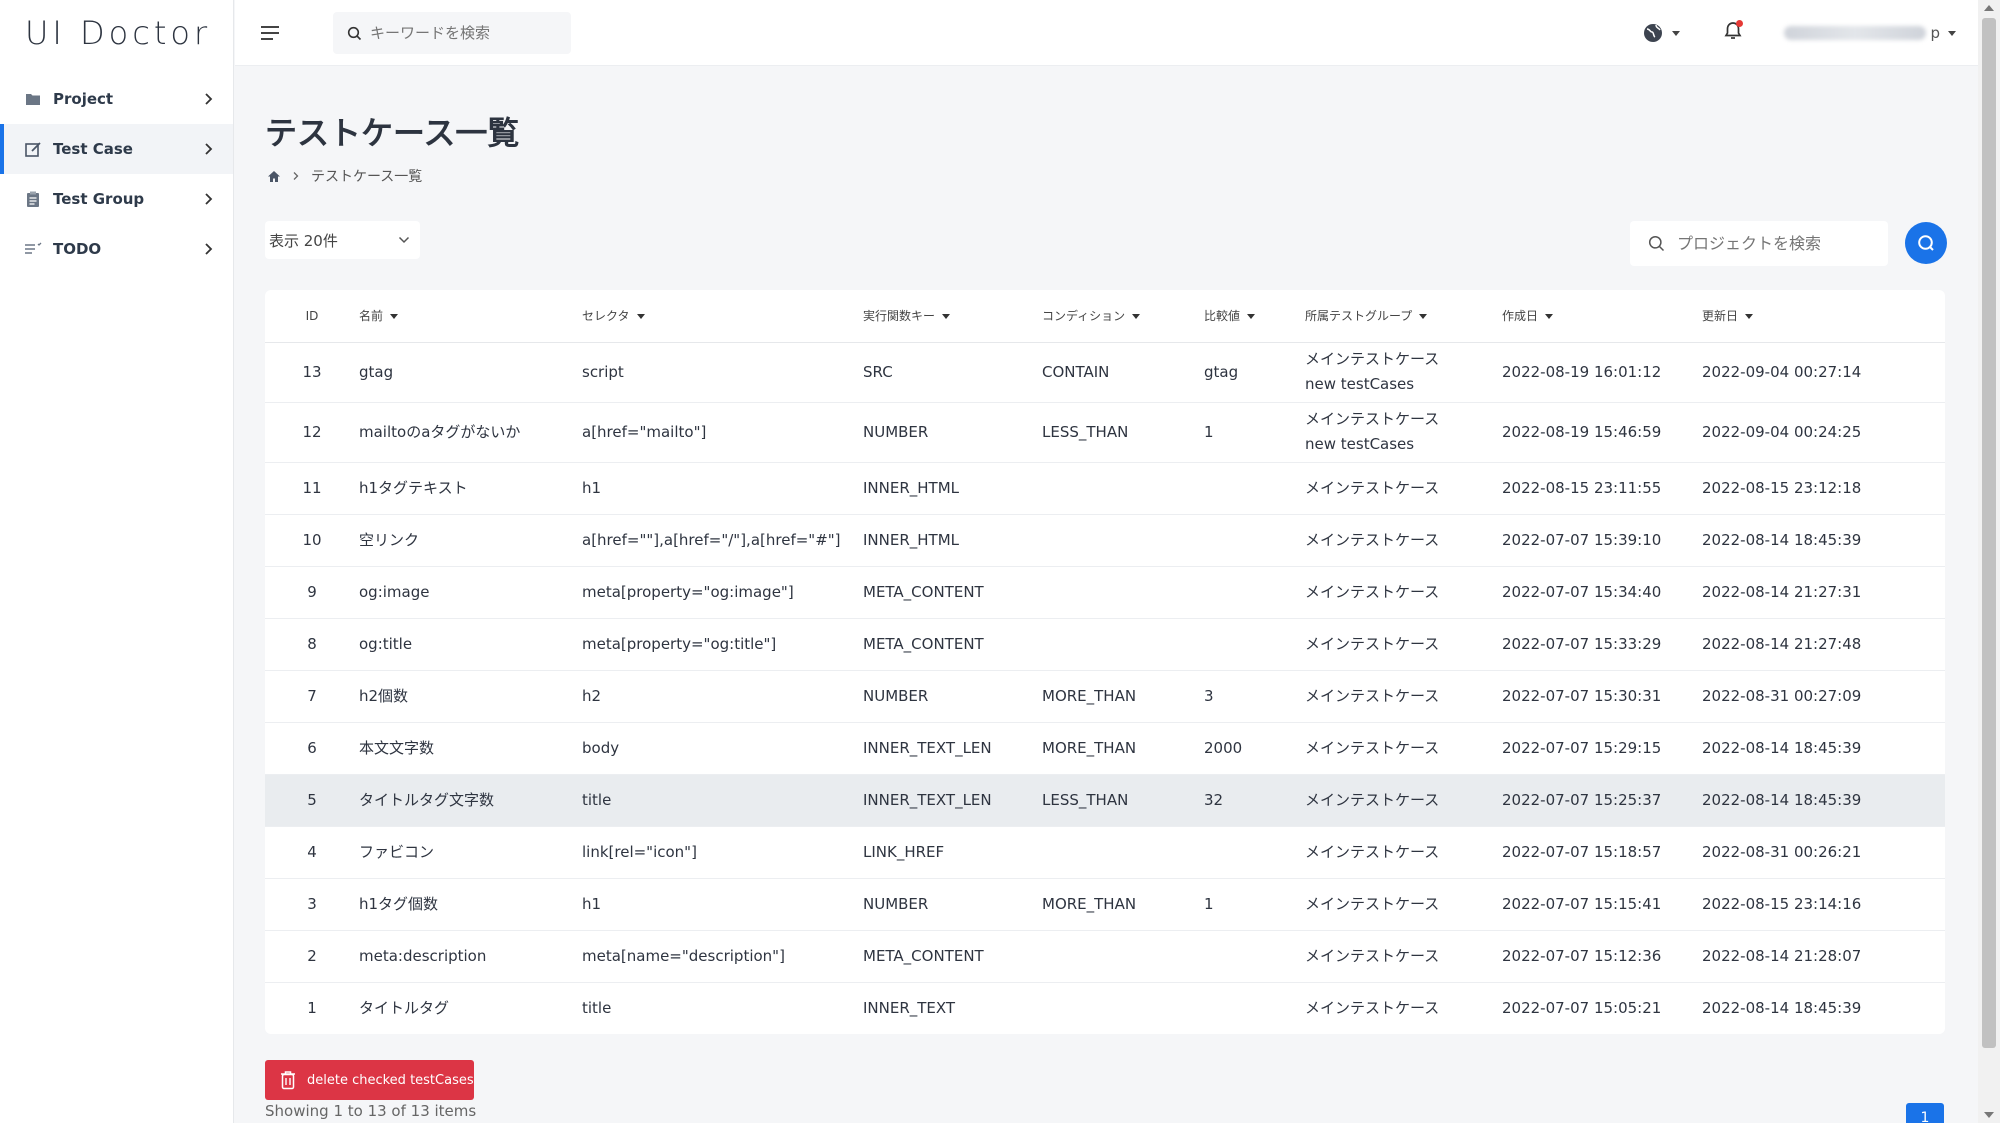  What do you see at coordinates (342, 240) in the screenshot?
I see `page-size-select: 表示 20件` at bounding box center [342, 240].